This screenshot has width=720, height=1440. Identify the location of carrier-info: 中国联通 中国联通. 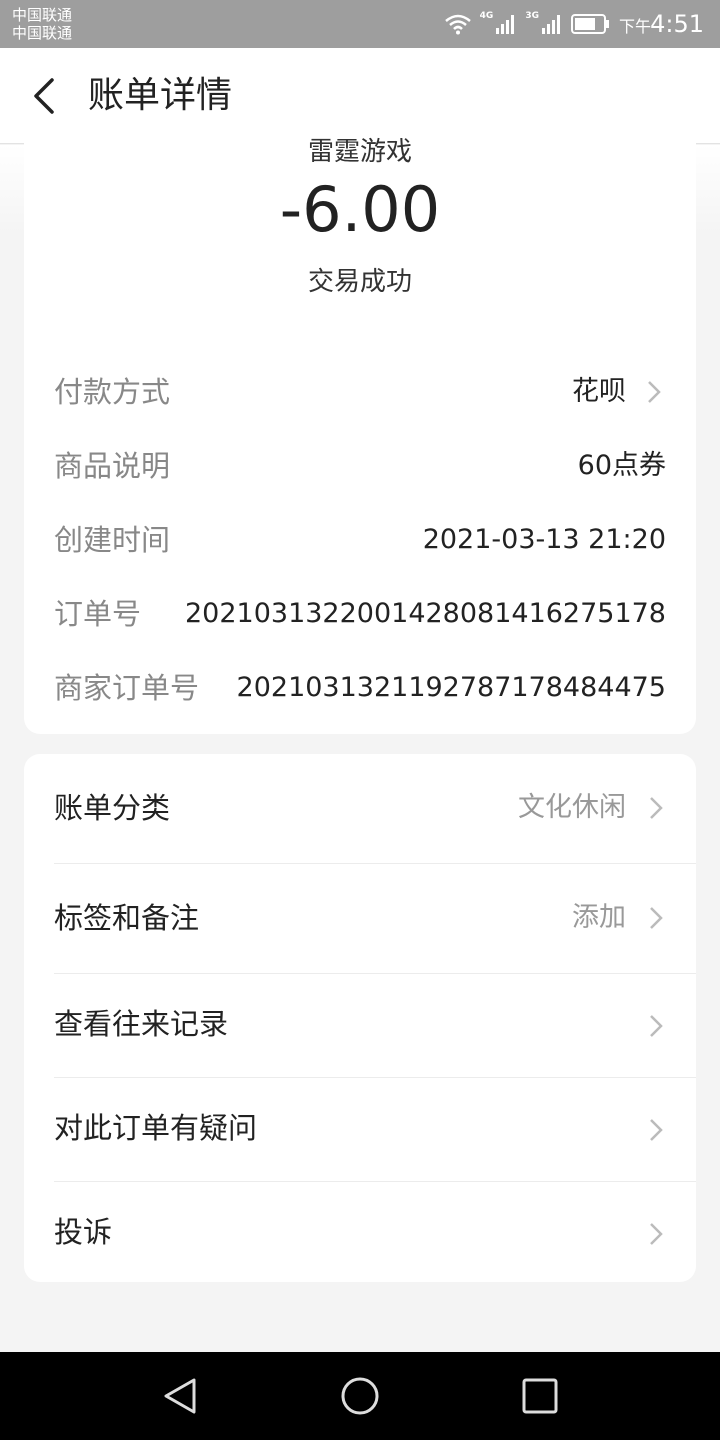
(42, 24).